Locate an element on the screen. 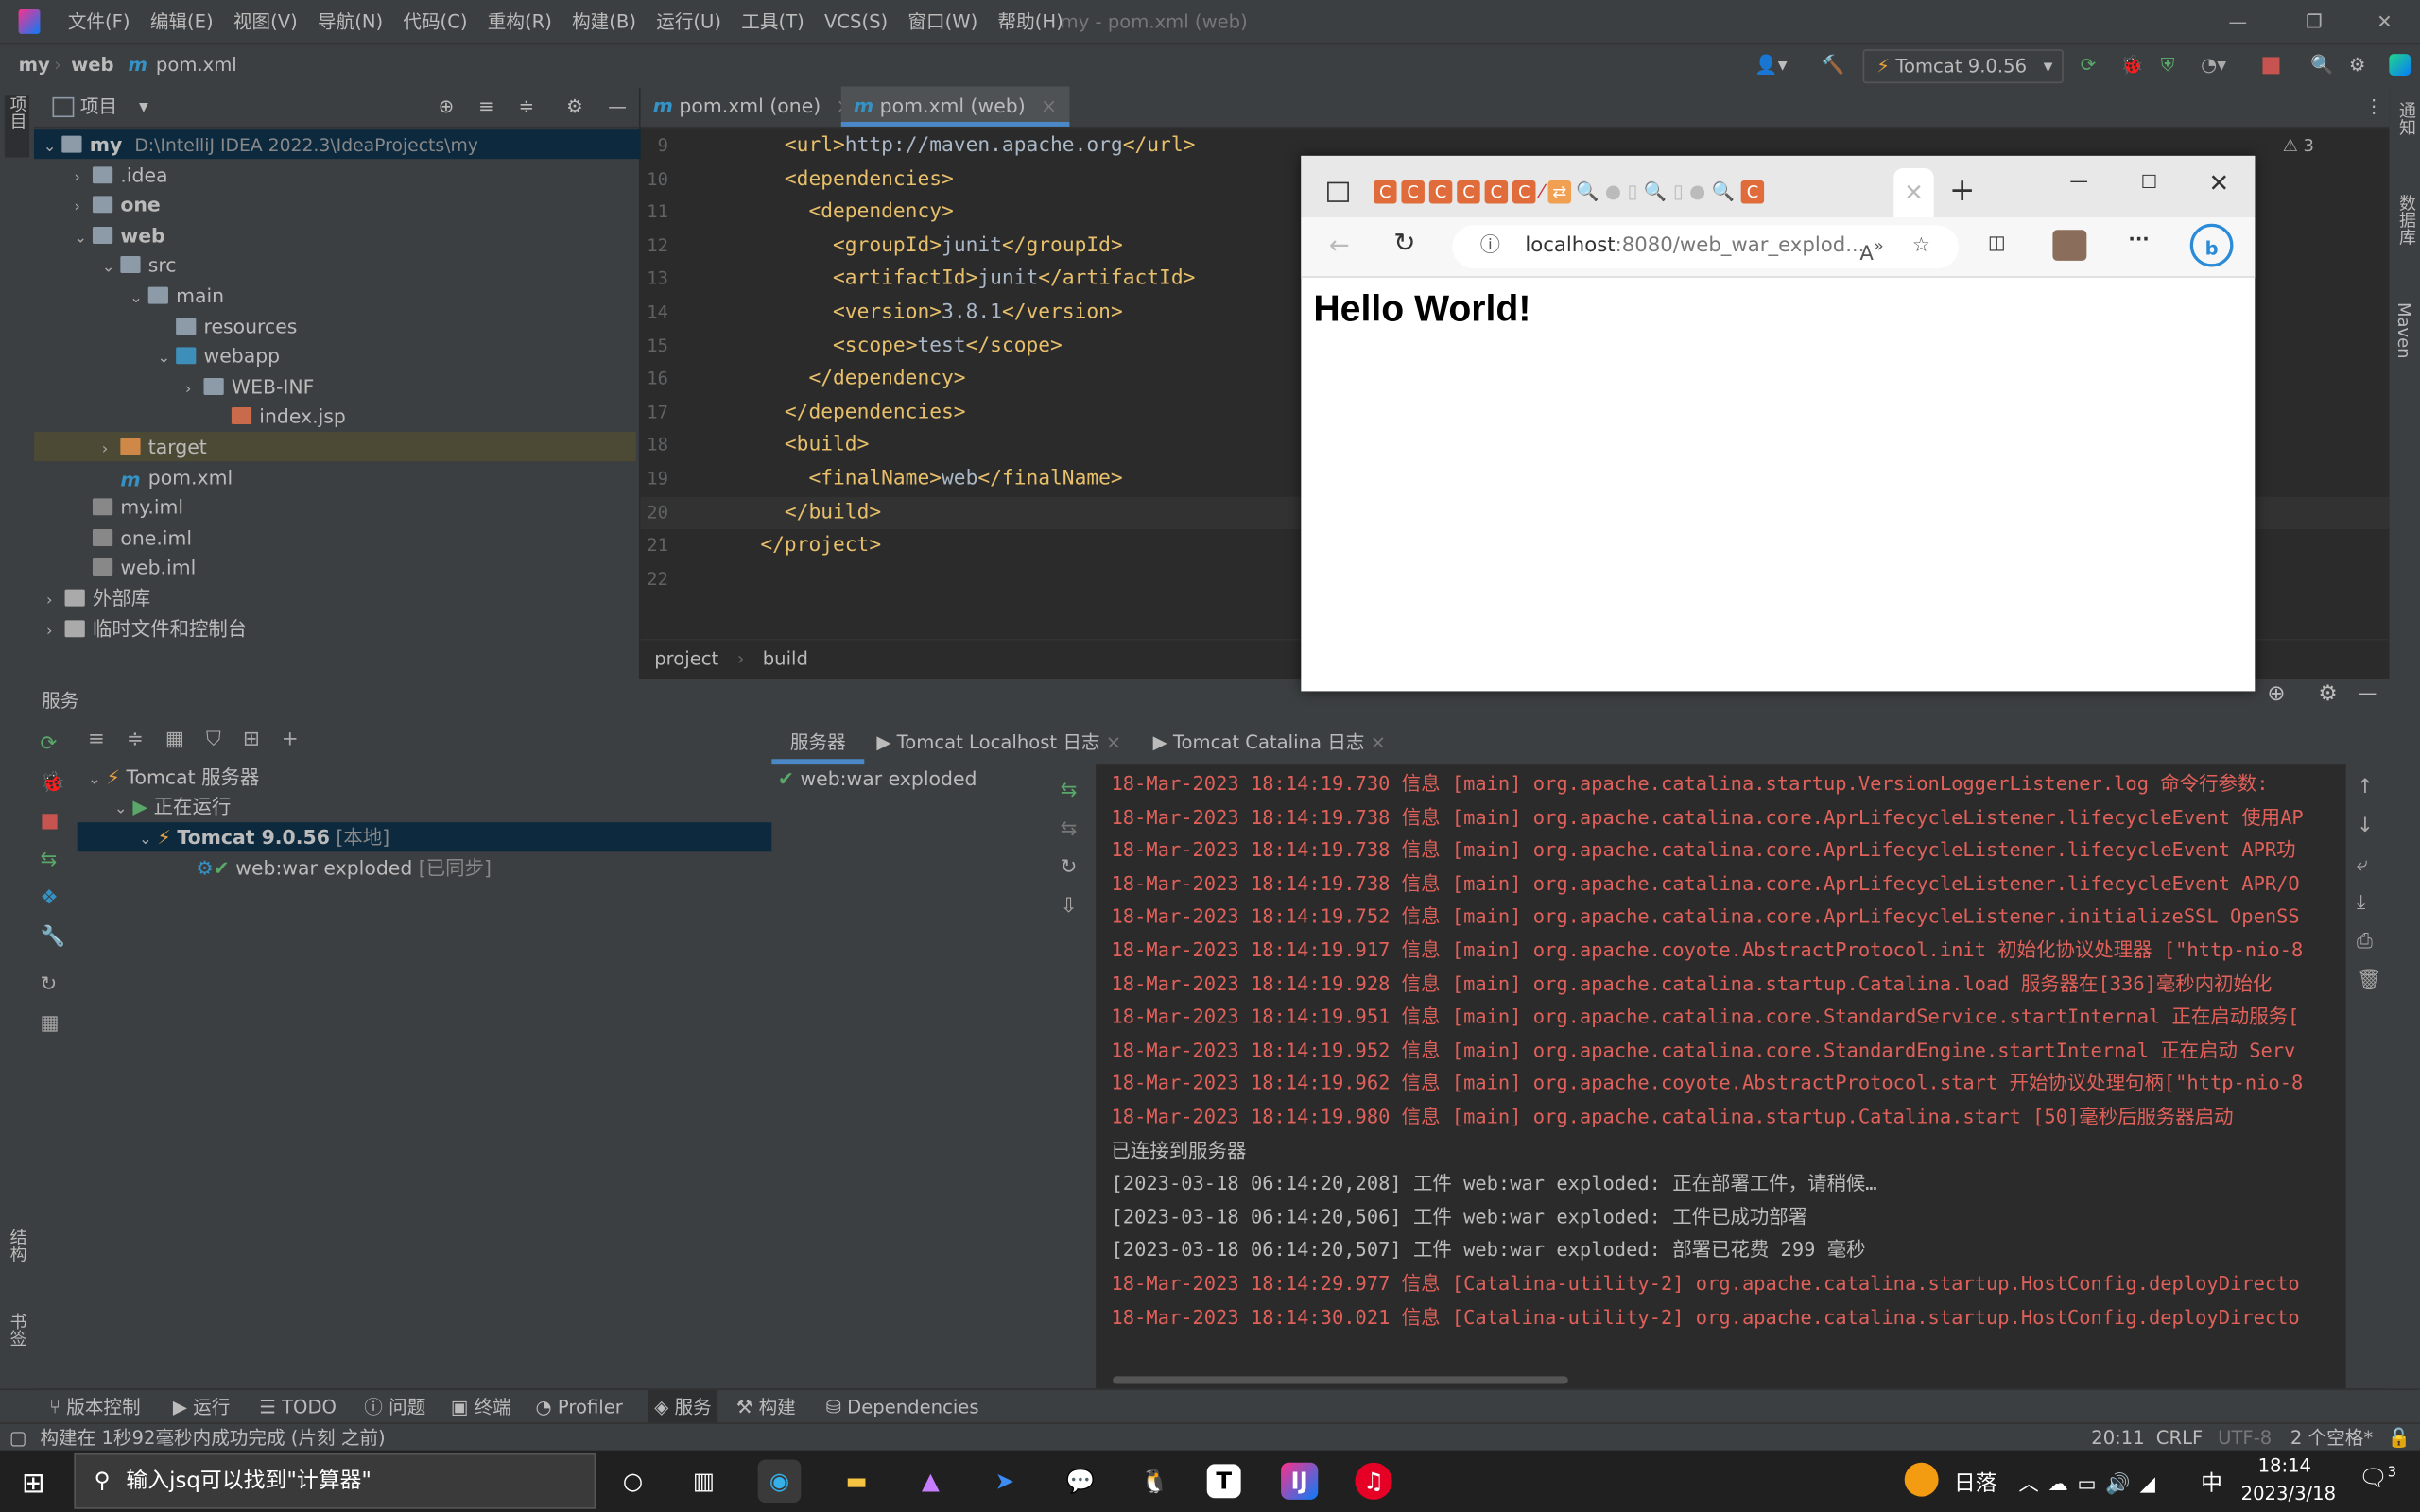  menu-item: VCS(S) is located at coordinates (856, 21).